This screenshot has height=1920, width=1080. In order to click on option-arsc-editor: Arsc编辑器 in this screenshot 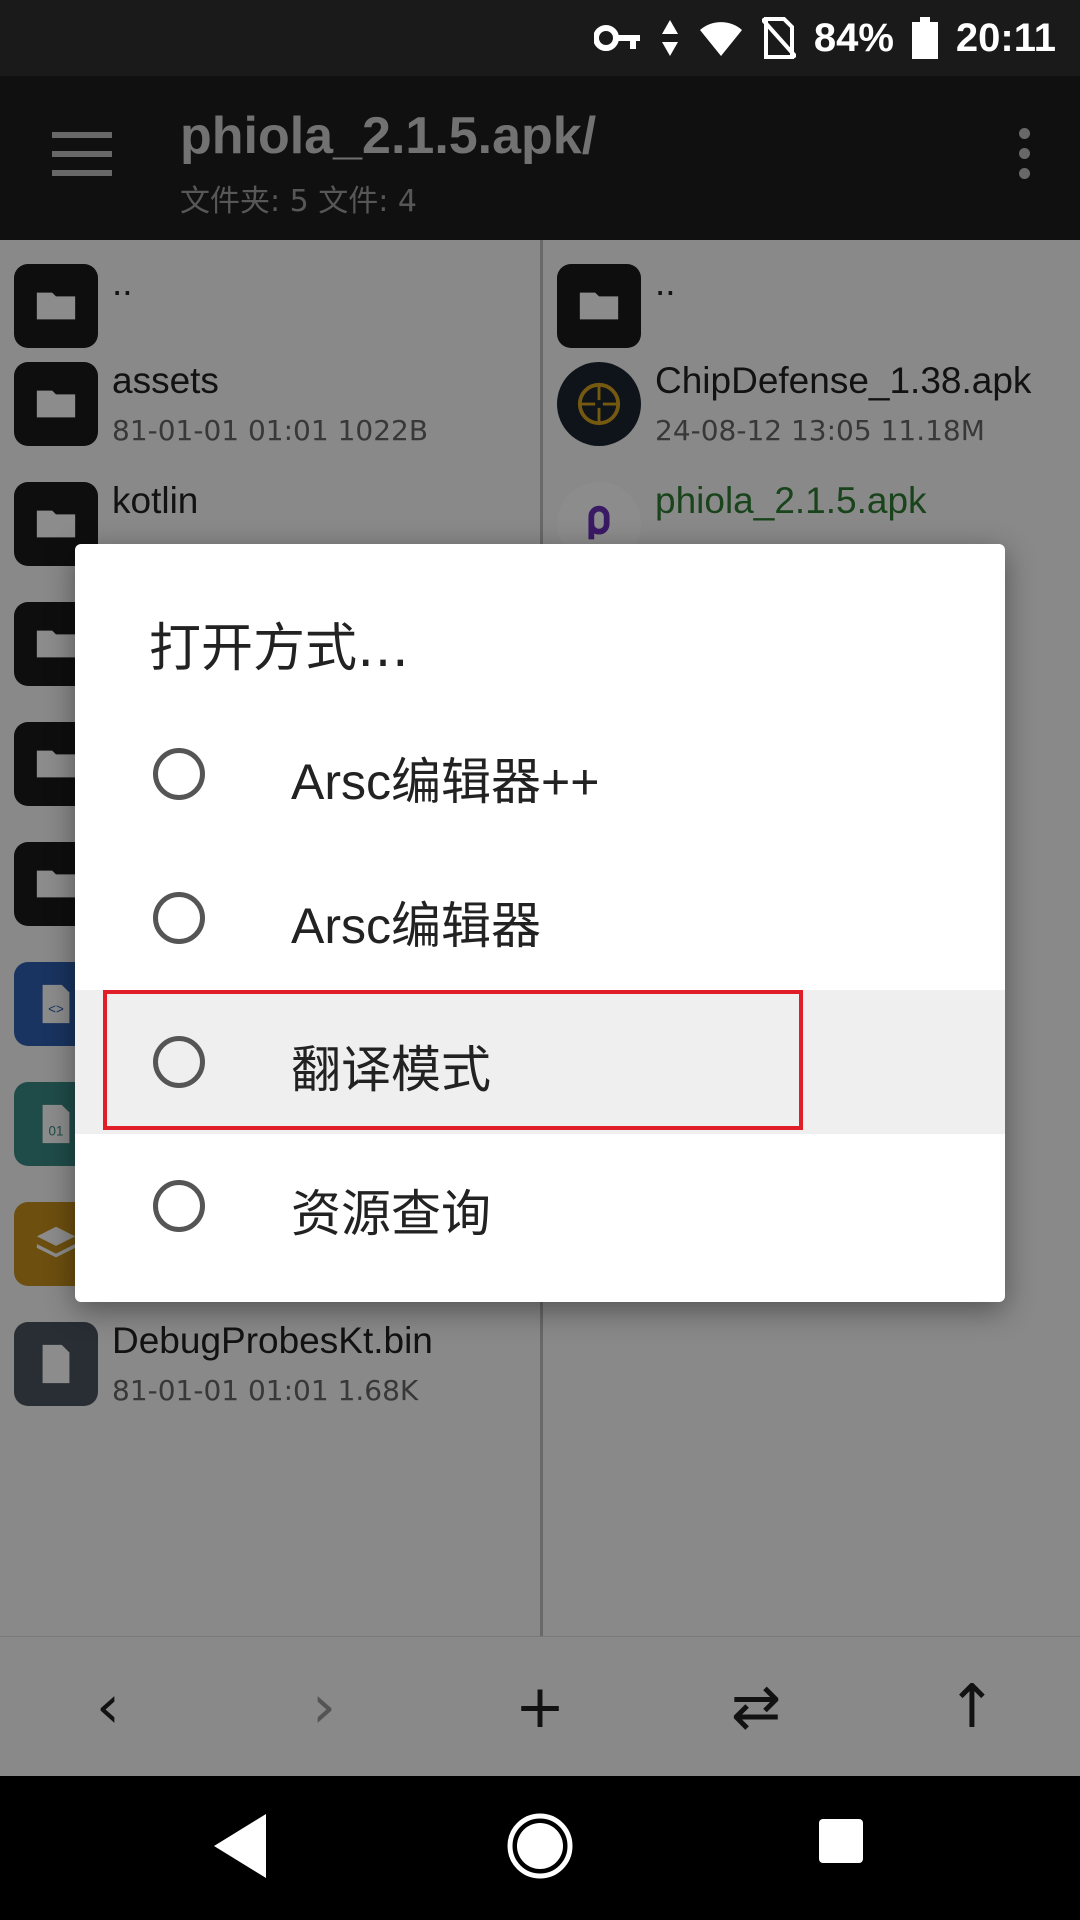, I will do `click(540, 918)`.